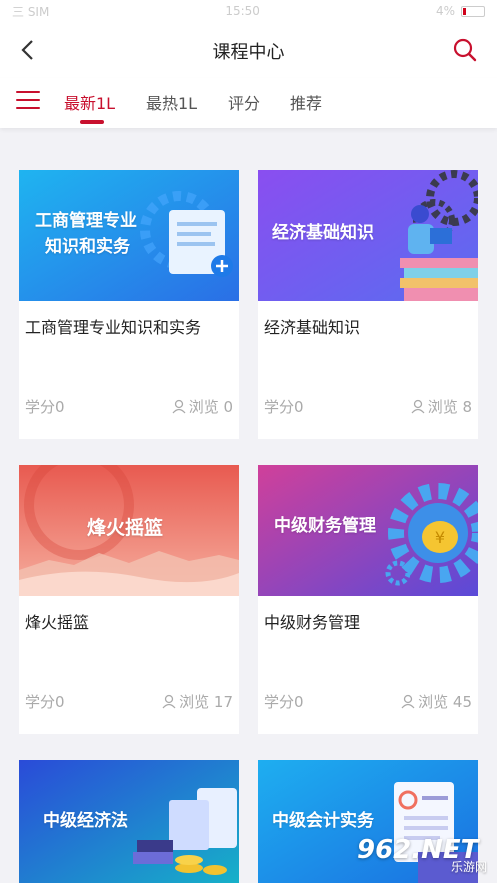  Describe the element at coordinates (125, 528) in the screenshot. I see `thumbnail-caption: 烽火摇篮` at that location.